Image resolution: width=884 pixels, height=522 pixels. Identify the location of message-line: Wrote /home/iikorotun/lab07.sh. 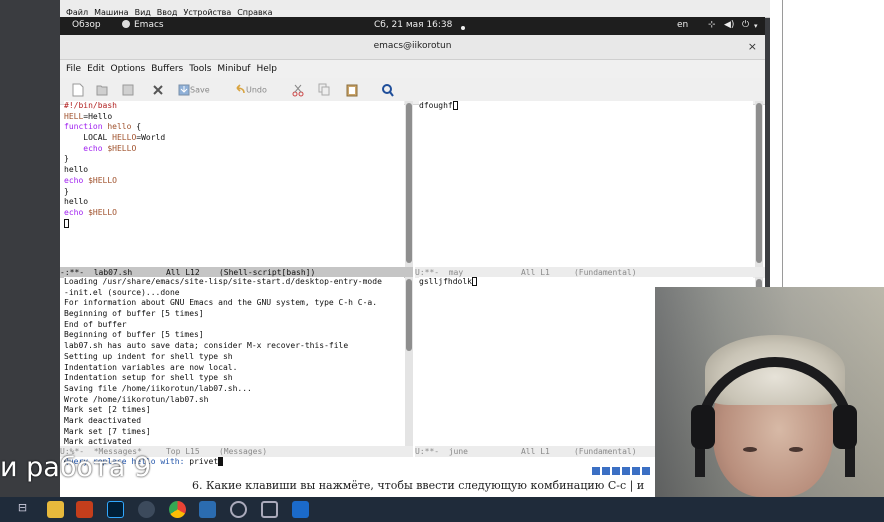
(136, 399).